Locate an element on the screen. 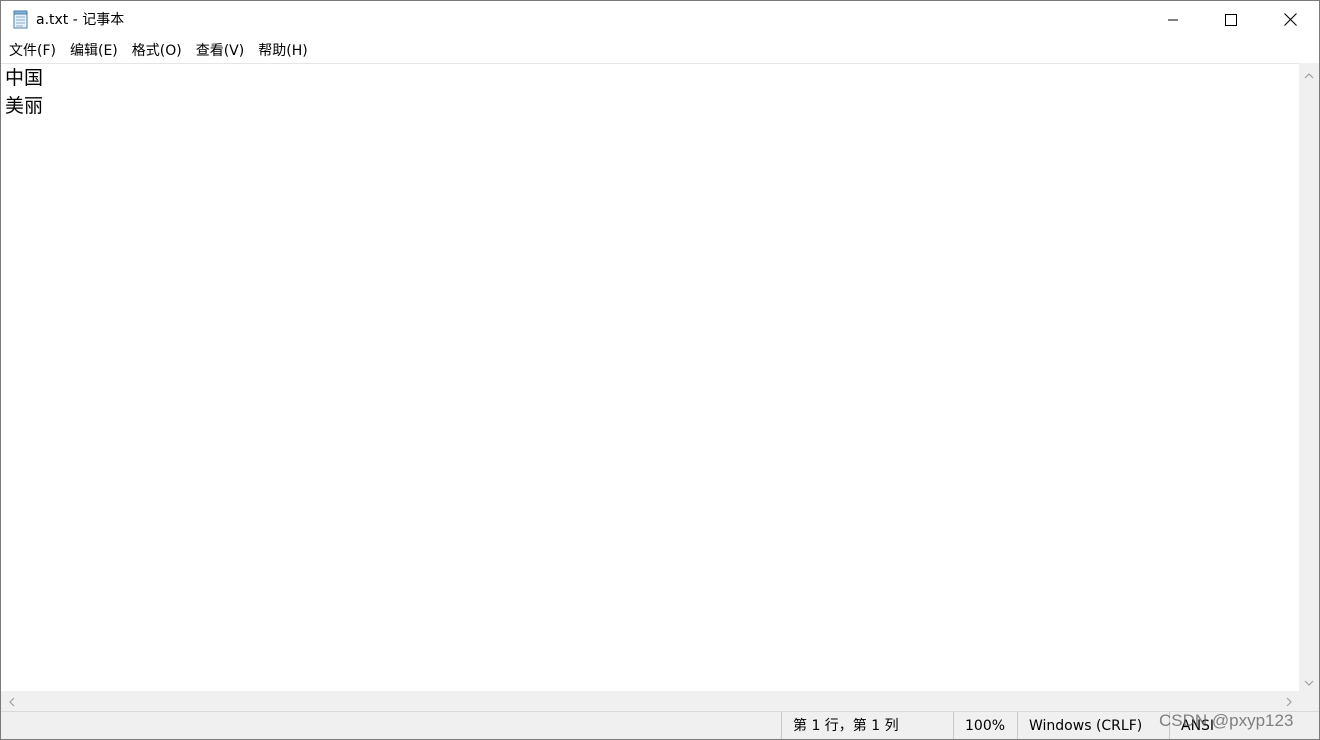 The image size is (1320, 740). horizontal-scrollbar is located at coordinates (650, 701).